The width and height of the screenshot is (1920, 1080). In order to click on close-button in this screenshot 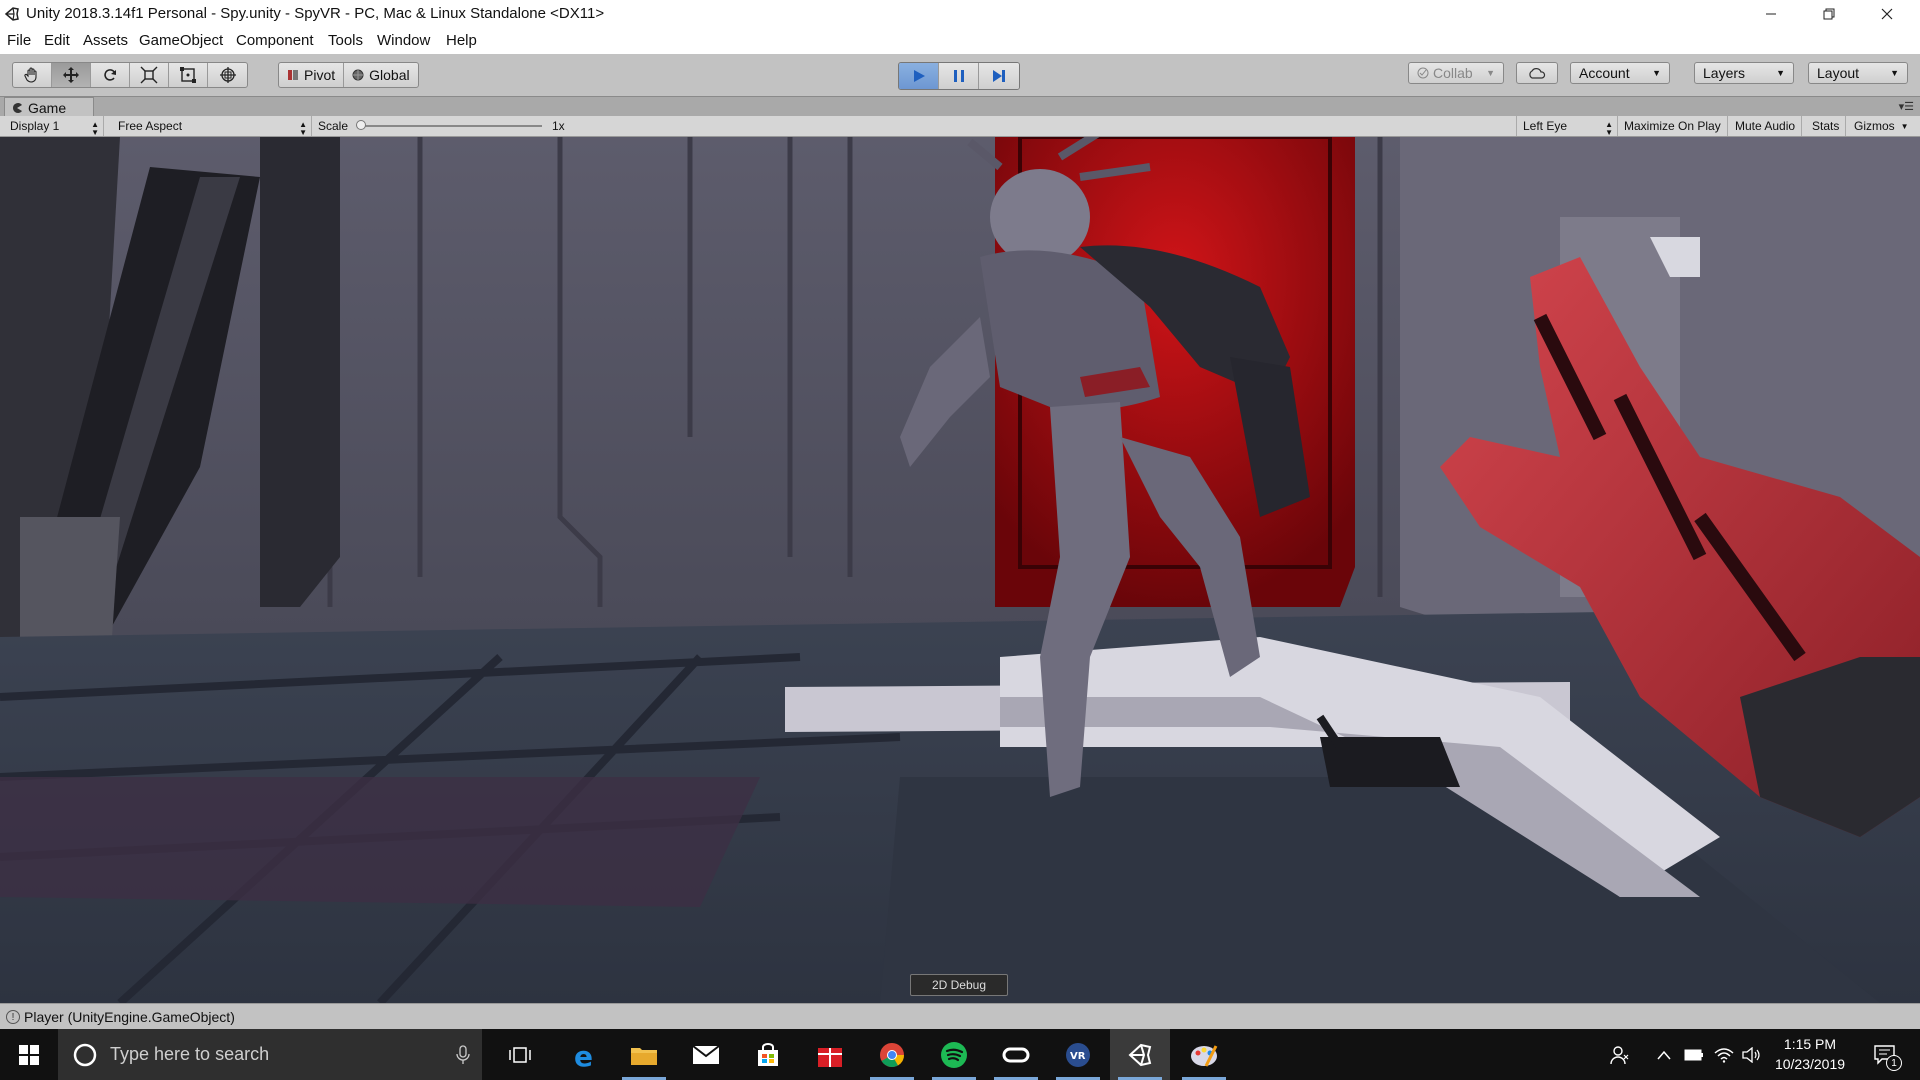, I will do `click(1887, 14)`.